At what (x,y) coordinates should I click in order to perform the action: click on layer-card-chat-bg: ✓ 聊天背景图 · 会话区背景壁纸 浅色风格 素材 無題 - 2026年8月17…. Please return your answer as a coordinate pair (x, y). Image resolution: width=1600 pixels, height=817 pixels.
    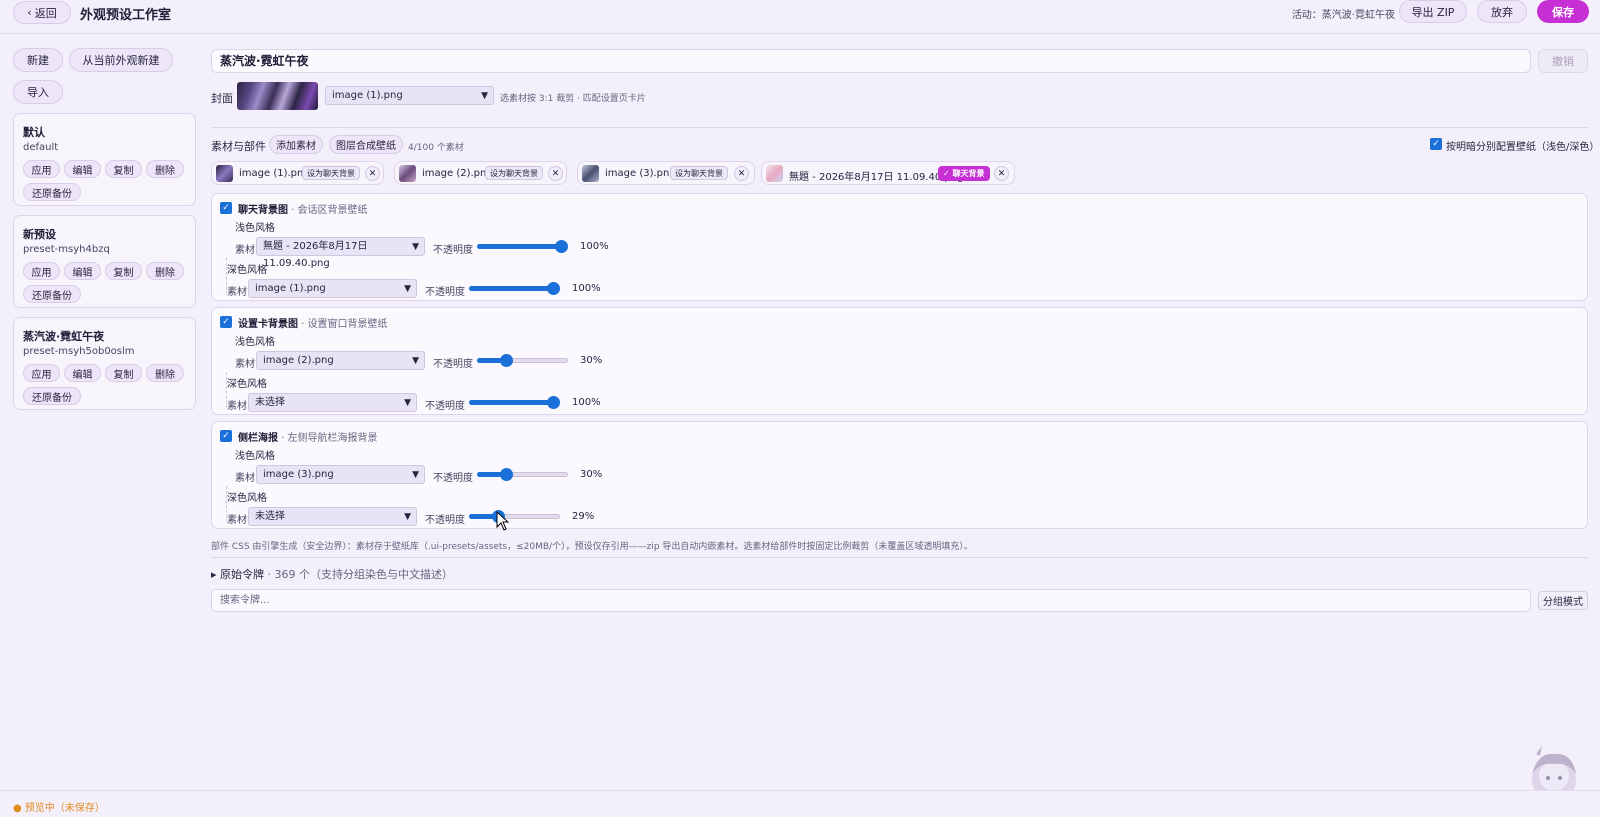
    Looking at the image, I should click on (899, 247).